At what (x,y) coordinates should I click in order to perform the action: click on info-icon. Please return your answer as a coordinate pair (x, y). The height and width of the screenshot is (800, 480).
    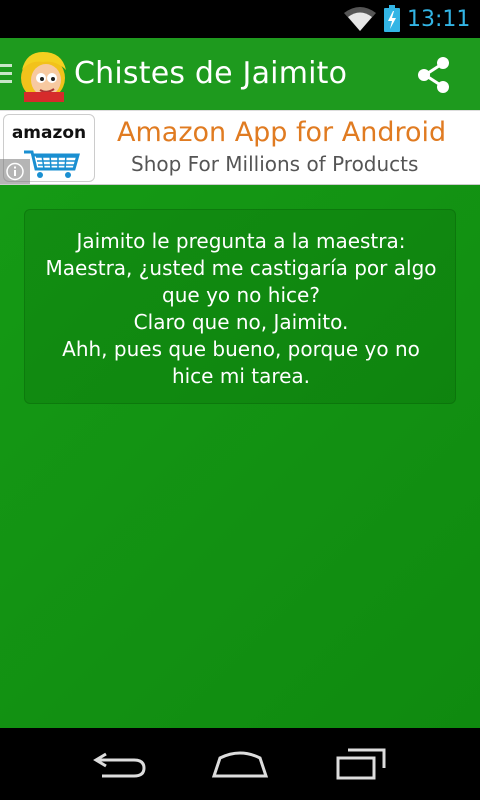
    Looking at the image, I should click on (15, 171).